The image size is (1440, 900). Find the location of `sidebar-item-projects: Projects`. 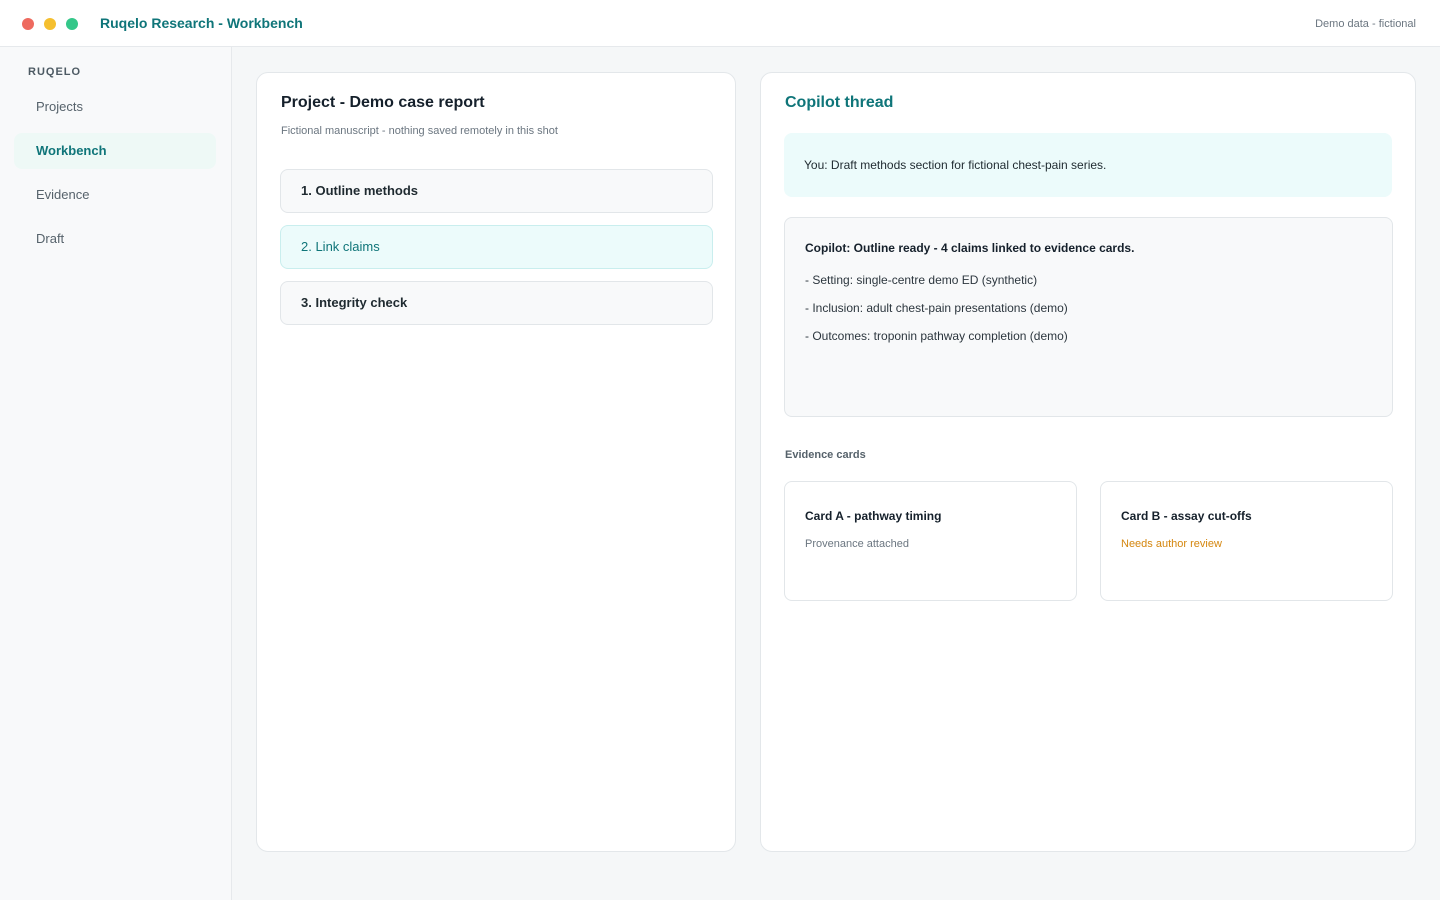

sidebar-item-projects: Projects is located at coordinates (115, 107).